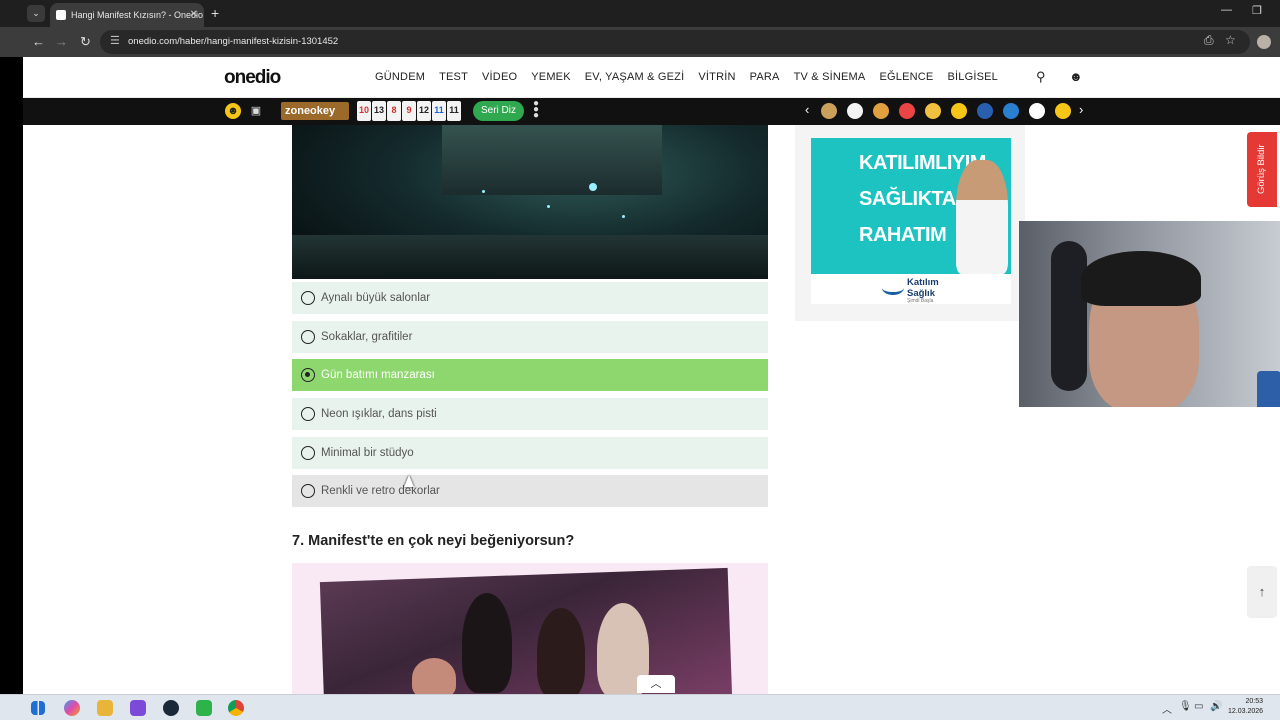 This screenshot has height=720, width=1280. I want to click on seri-diz-button: Seri Diz, so click(498, 111).